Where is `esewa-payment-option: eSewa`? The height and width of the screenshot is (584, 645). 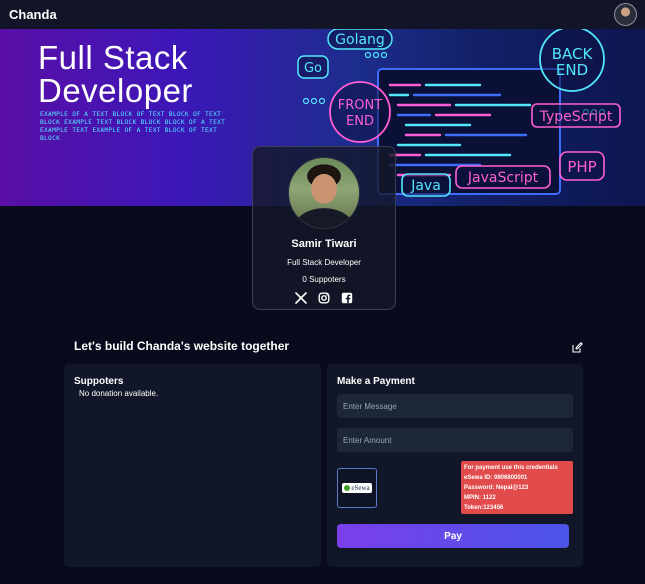
esewa-payment-option: eSewa is located at coordinates (357, 488).